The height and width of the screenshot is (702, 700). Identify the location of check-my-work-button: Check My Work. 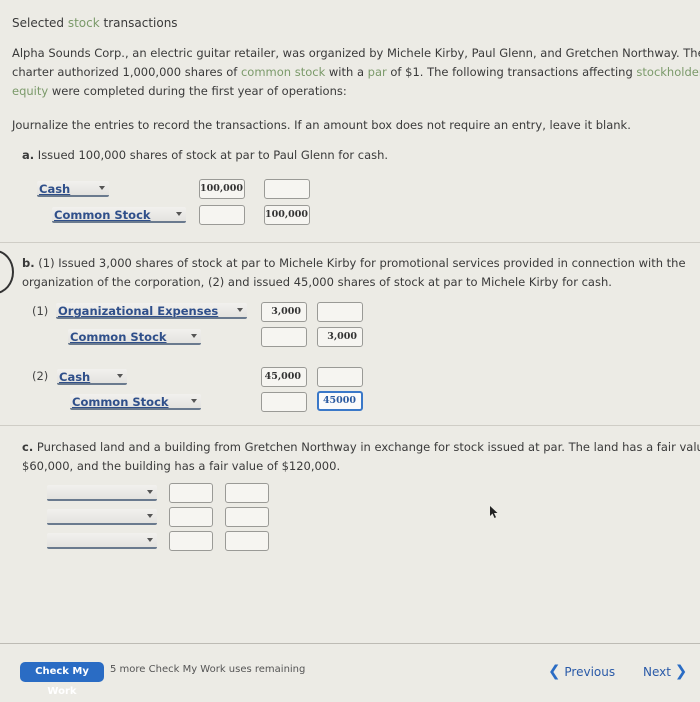
(62, 679).